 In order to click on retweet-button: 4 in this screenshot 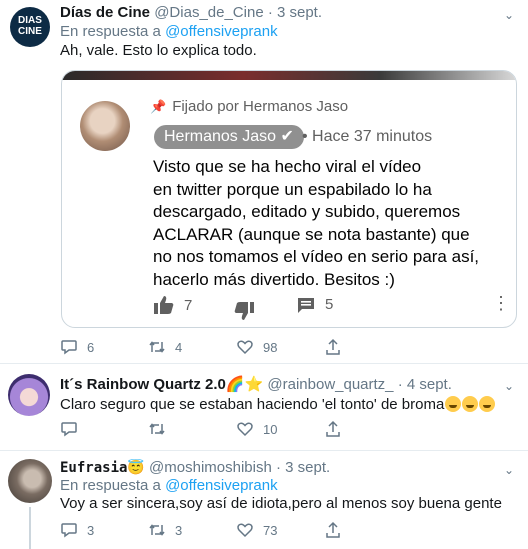, I will do `click(165, 347)`.